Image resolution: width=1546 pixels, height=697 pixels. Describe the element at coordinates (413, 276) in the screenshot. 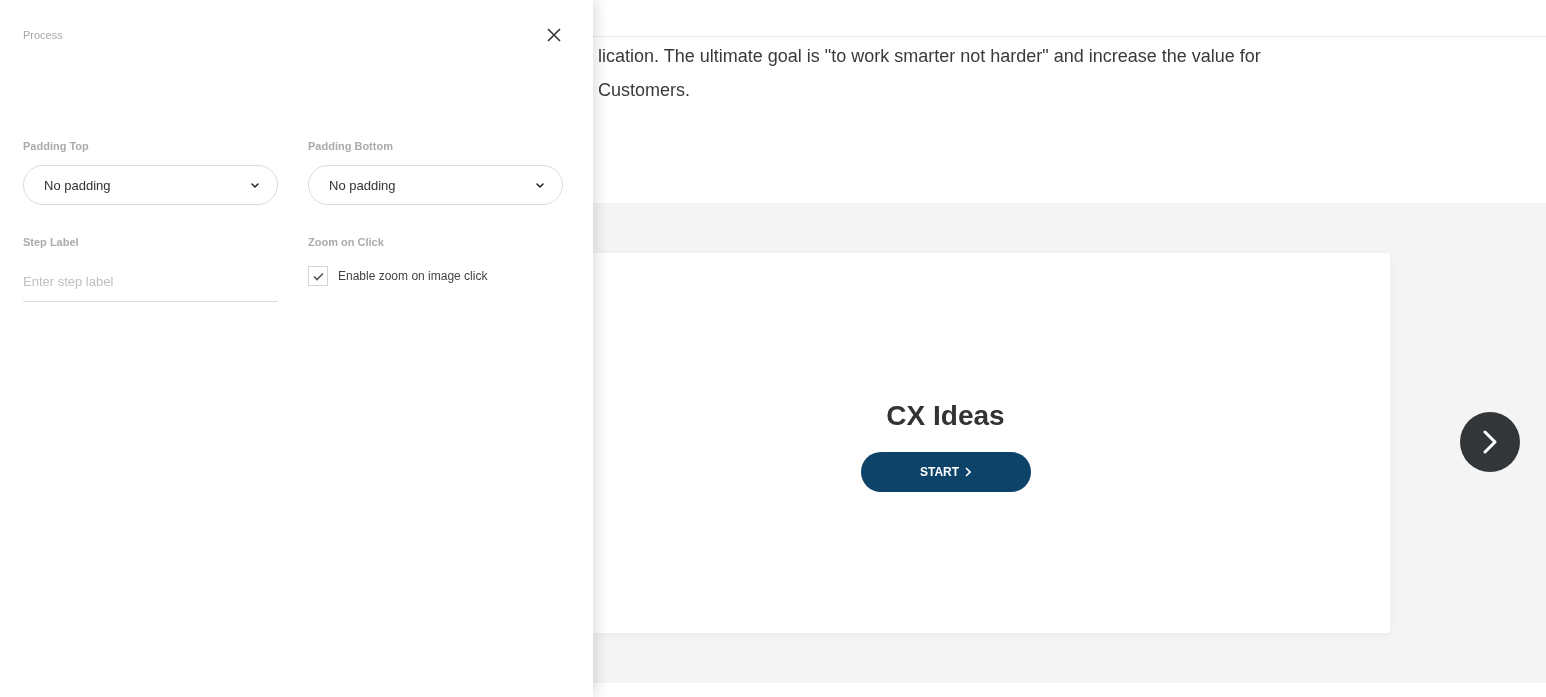

I see `checkbox-label: Enable zoom on image click` at that location.